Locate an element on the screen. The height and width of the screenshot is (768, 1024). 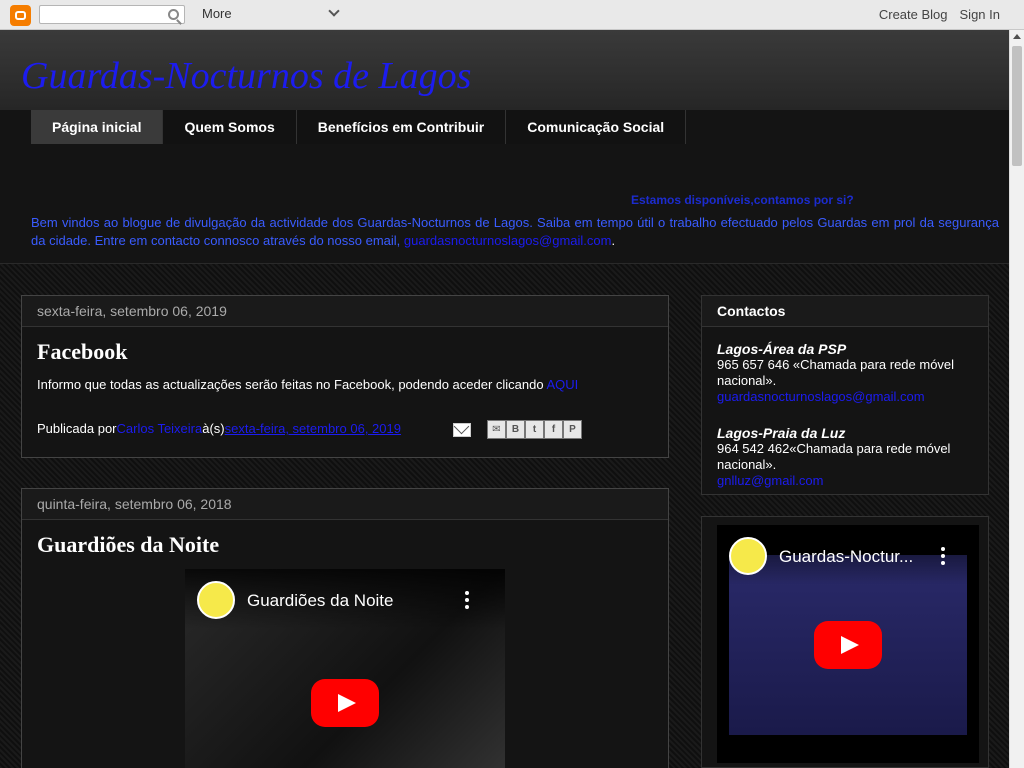
post-date: sexta-feira, setembro 06, 2019 is located at coordinates (345, 311).